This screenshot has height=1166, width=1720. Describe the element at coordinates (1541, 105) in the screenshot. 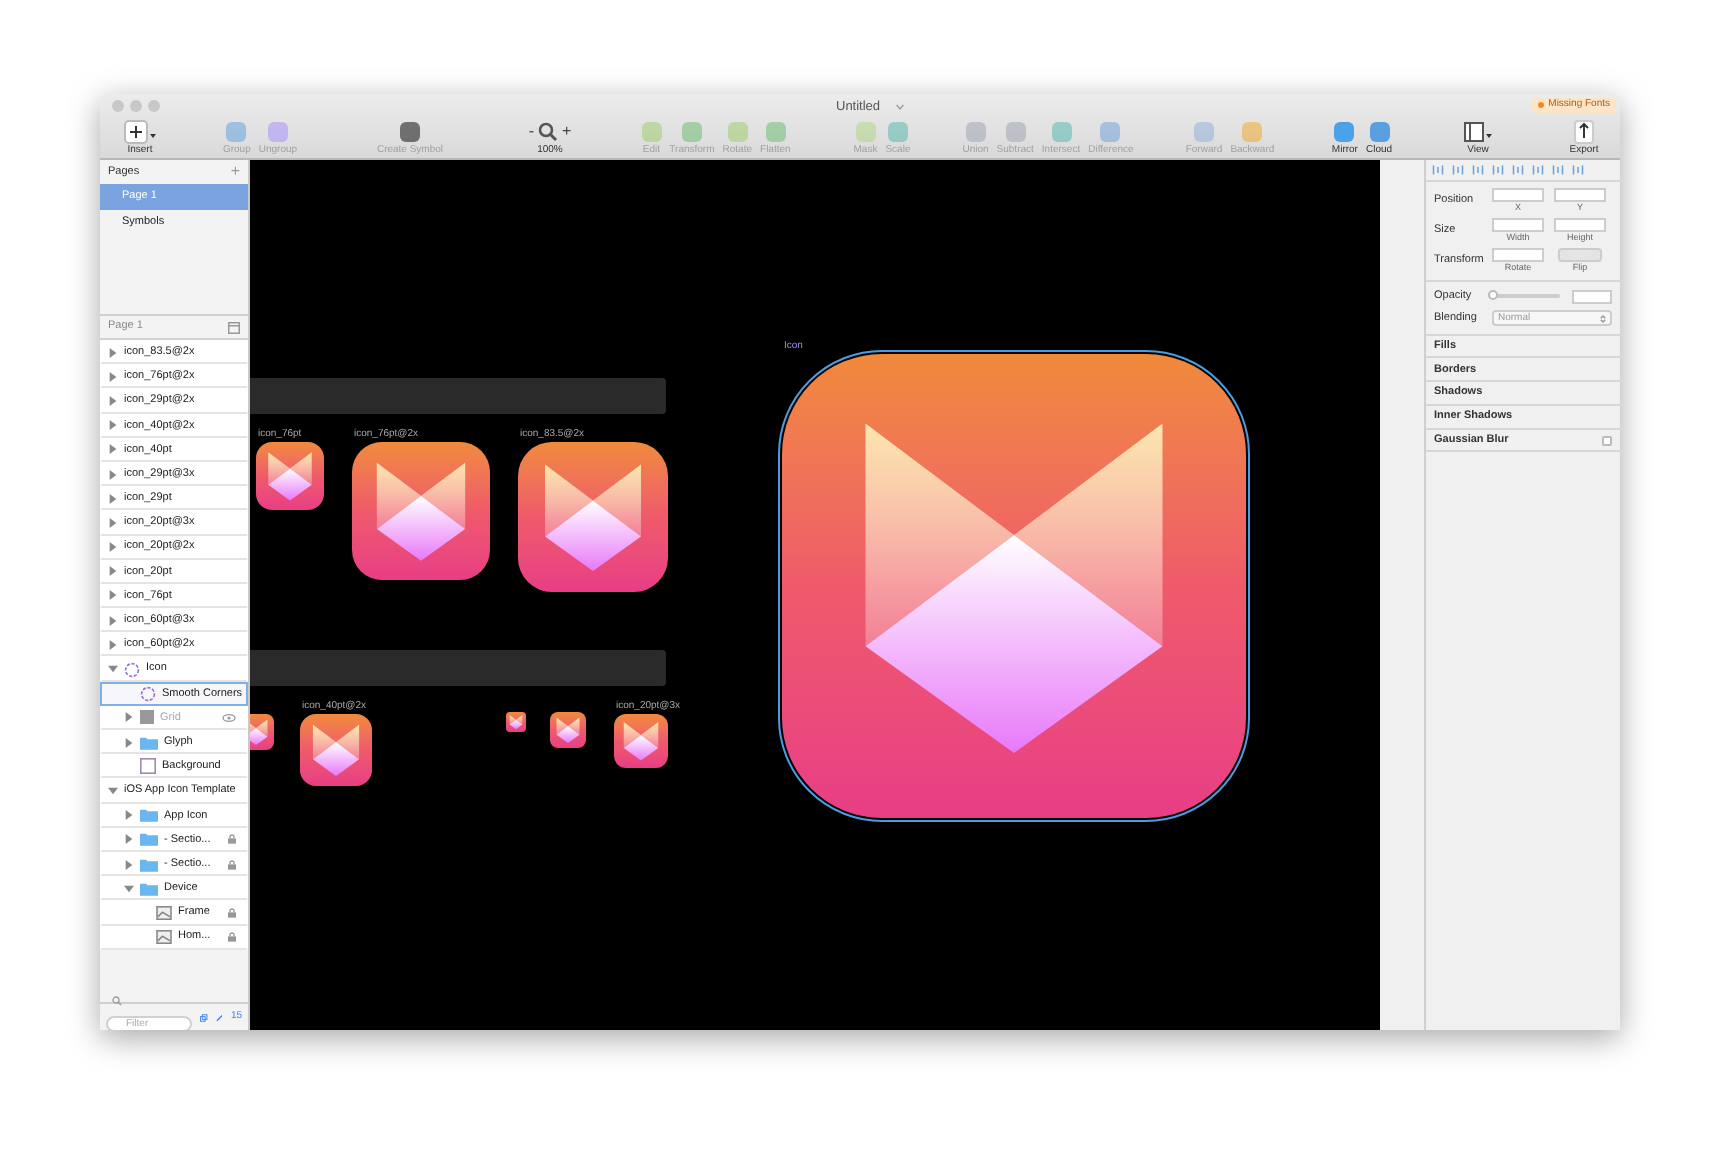

I see `warning-dot-icon` at that location.